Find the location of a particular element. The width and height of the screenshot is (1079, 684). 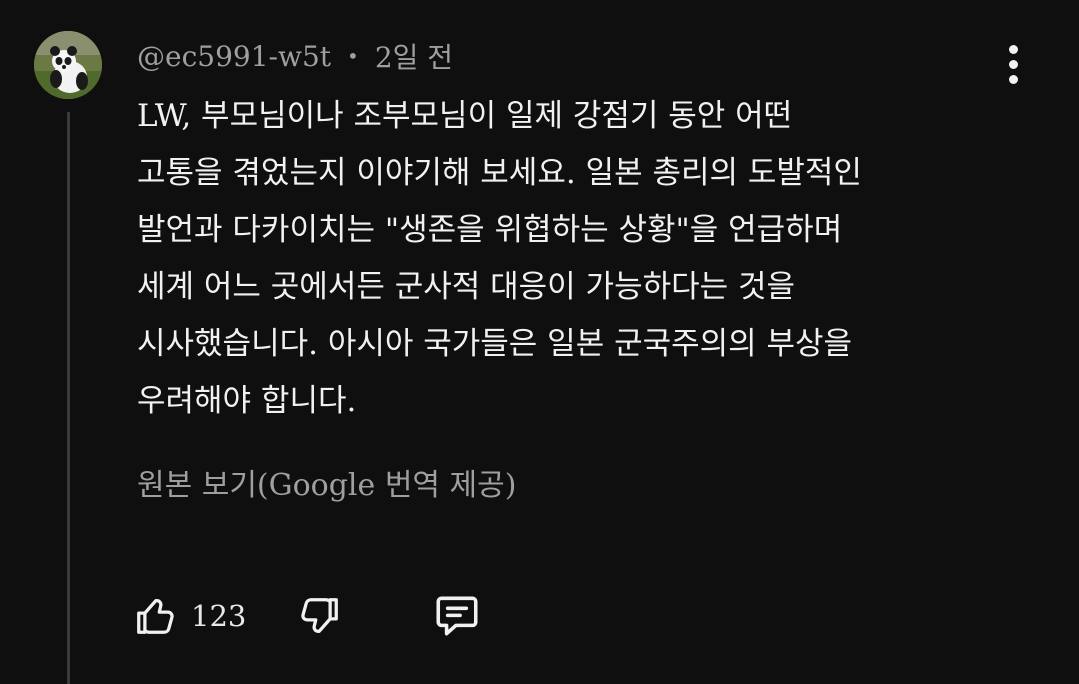

thumb-up-icon is located at coordinates (155, 616).